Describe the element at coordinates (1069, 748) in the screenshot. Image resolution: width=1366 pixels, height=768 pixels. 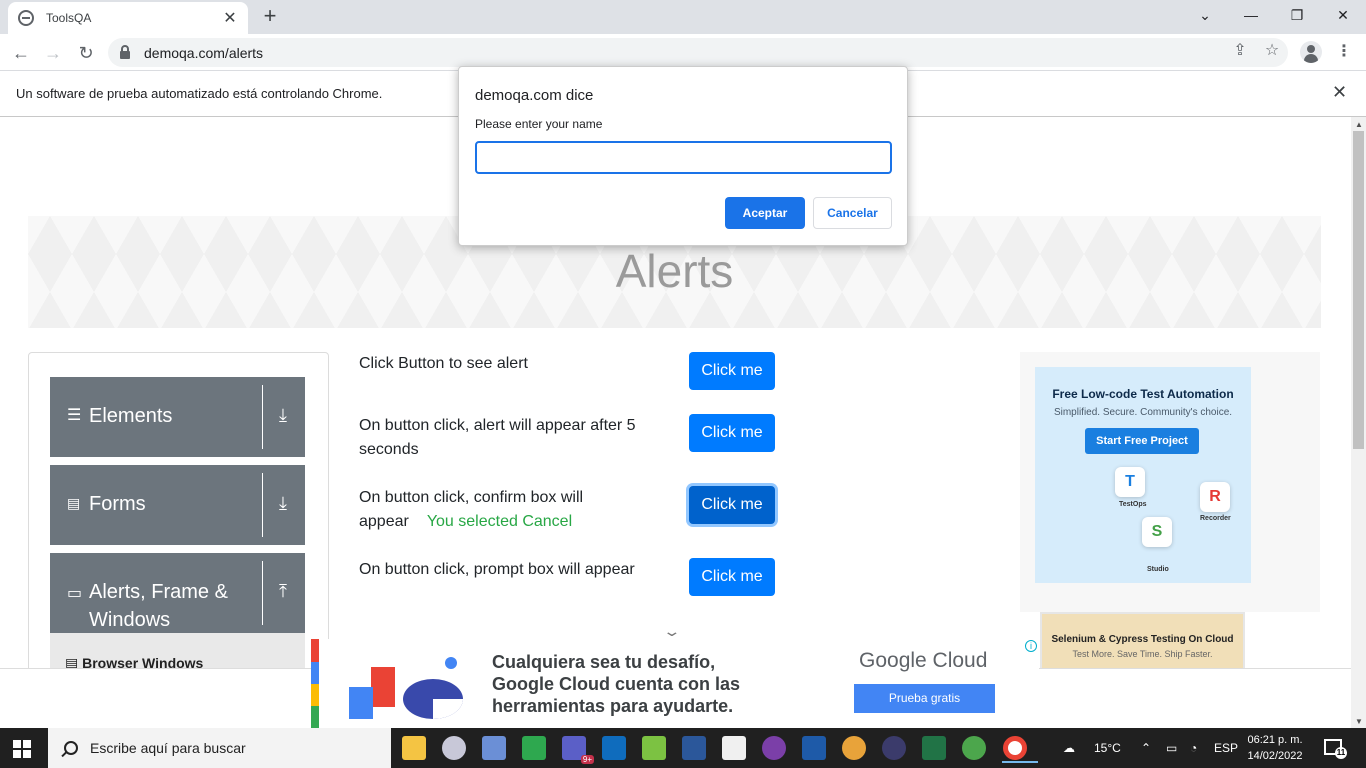
I see `weather-cloud-icon: ☁` at that location.